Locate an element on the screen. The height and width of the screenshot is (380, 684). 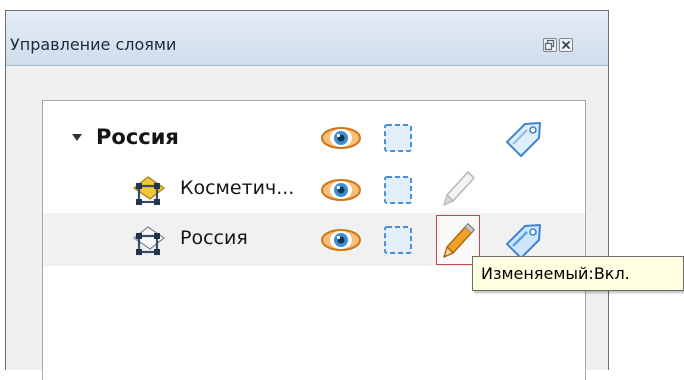
map-layer-icon is located at coordinates (149, 240).